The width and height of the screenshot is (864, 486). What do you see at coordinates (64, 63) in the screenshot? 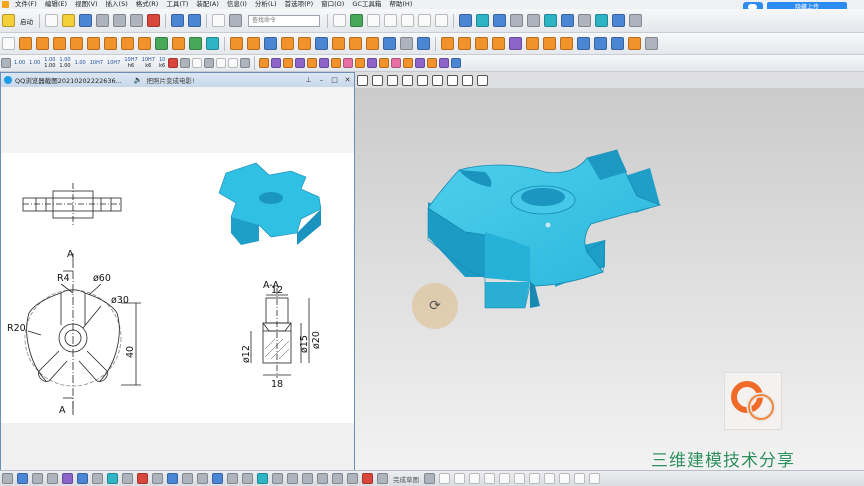
I see `tolerance-label: 1.00 1.00` at bounding box center [64, 63].